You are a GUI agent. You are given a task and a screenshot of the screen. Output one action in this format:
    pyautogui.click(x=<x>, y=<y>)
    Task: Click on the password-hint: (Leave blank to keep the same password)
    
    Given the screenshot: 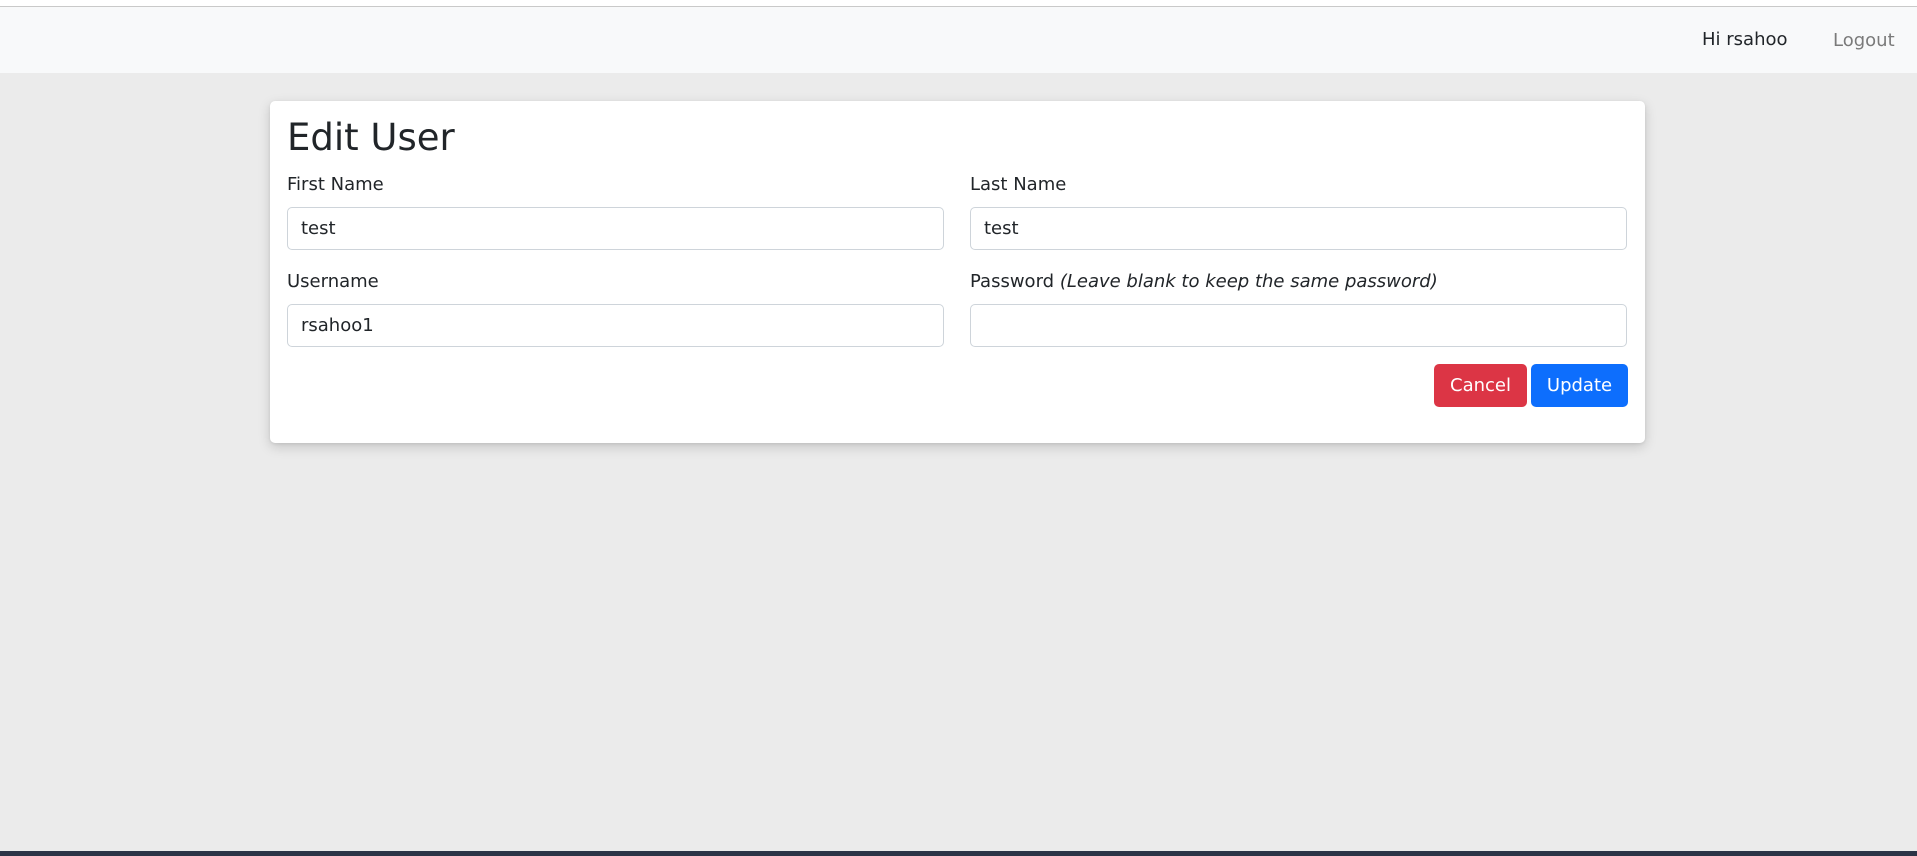 What is the action you would take?
    pyautogui.click(x=1248, y=281)
    